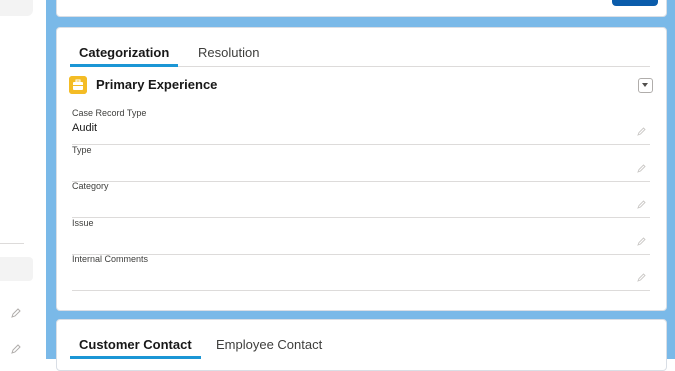 The width and height of the screenshot is (675, 371). What do you see at coordinates (12, 243) in the screenshot?
I see `left-panel-divider` at bounding box center [12, 243].